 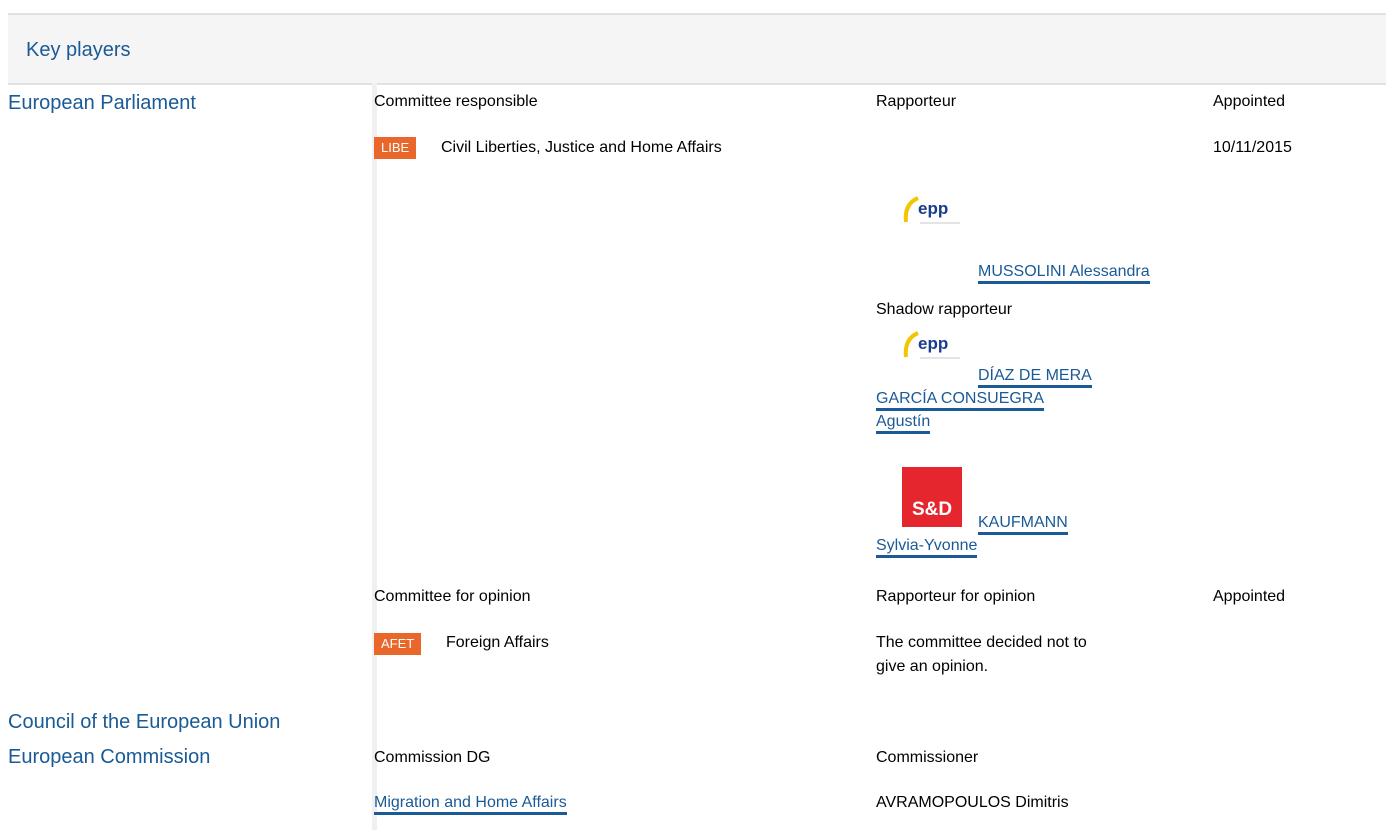 I want to click on institution-european-commission: European Commission, so click(x=109, y=757).